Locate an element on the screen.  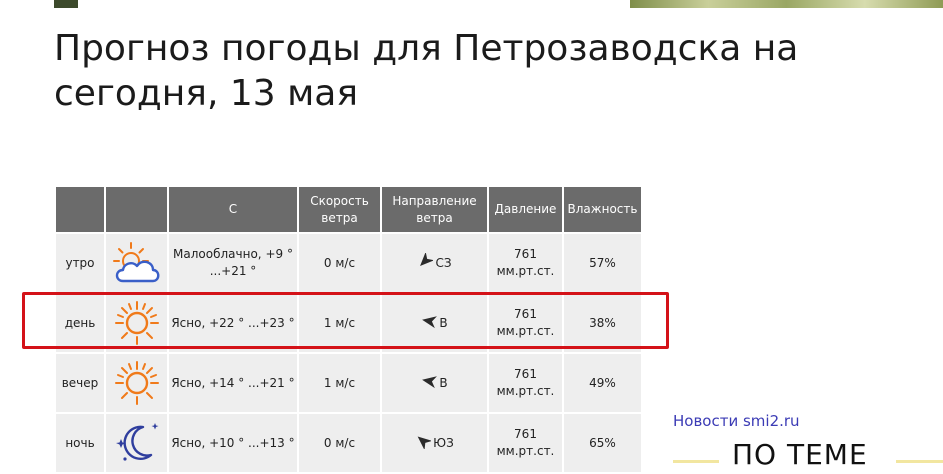
row-time: день is located at coordinates (80, 323).